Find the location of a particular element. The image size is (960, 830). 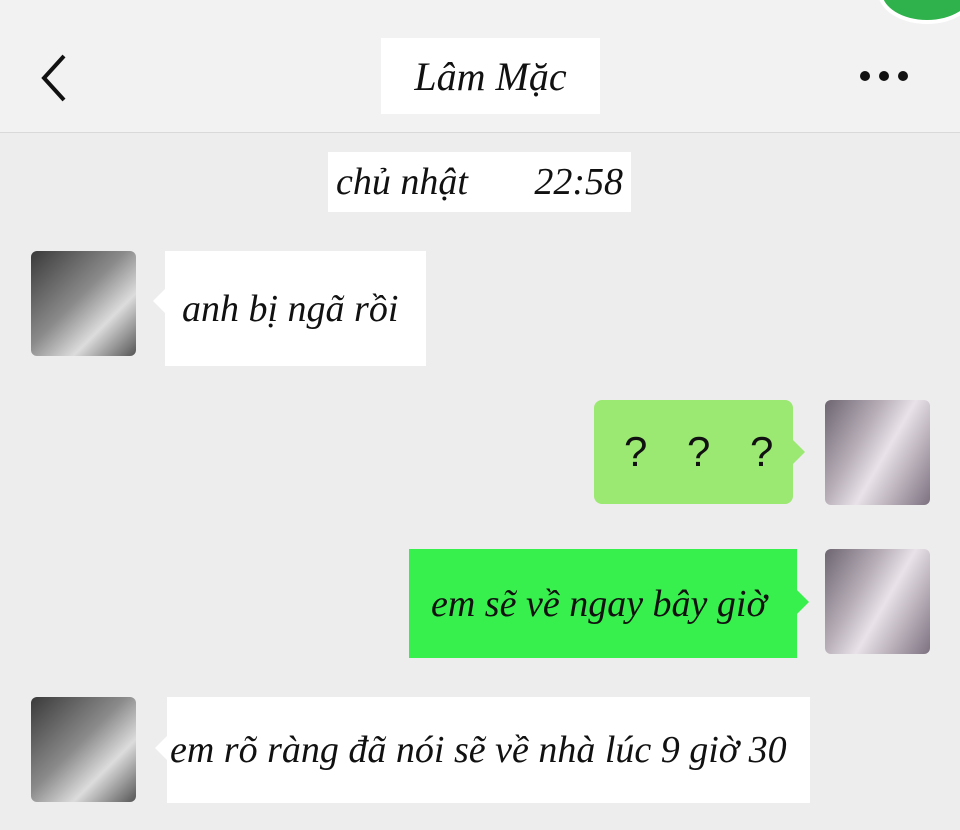

more-button is located at coordinates (884, 76).